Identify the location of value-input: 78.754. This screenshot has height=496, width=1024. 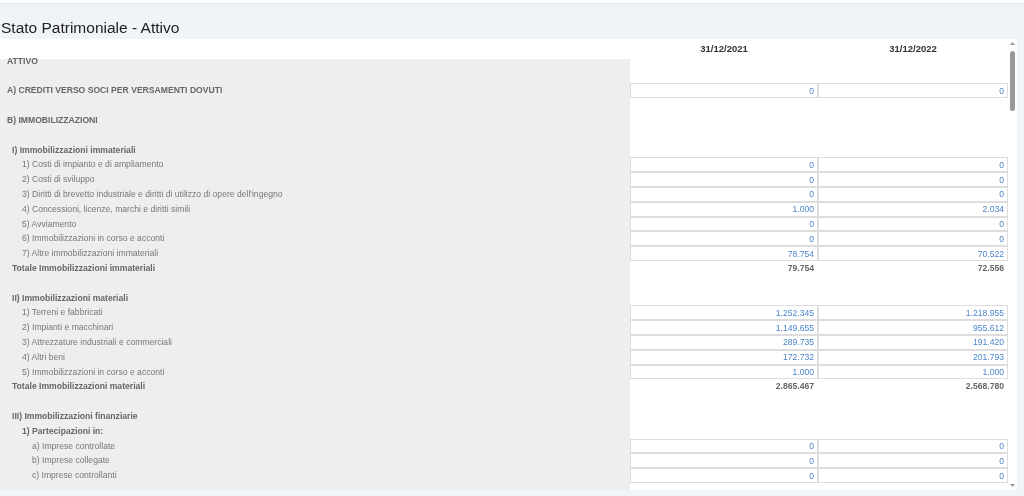
(724, 253).